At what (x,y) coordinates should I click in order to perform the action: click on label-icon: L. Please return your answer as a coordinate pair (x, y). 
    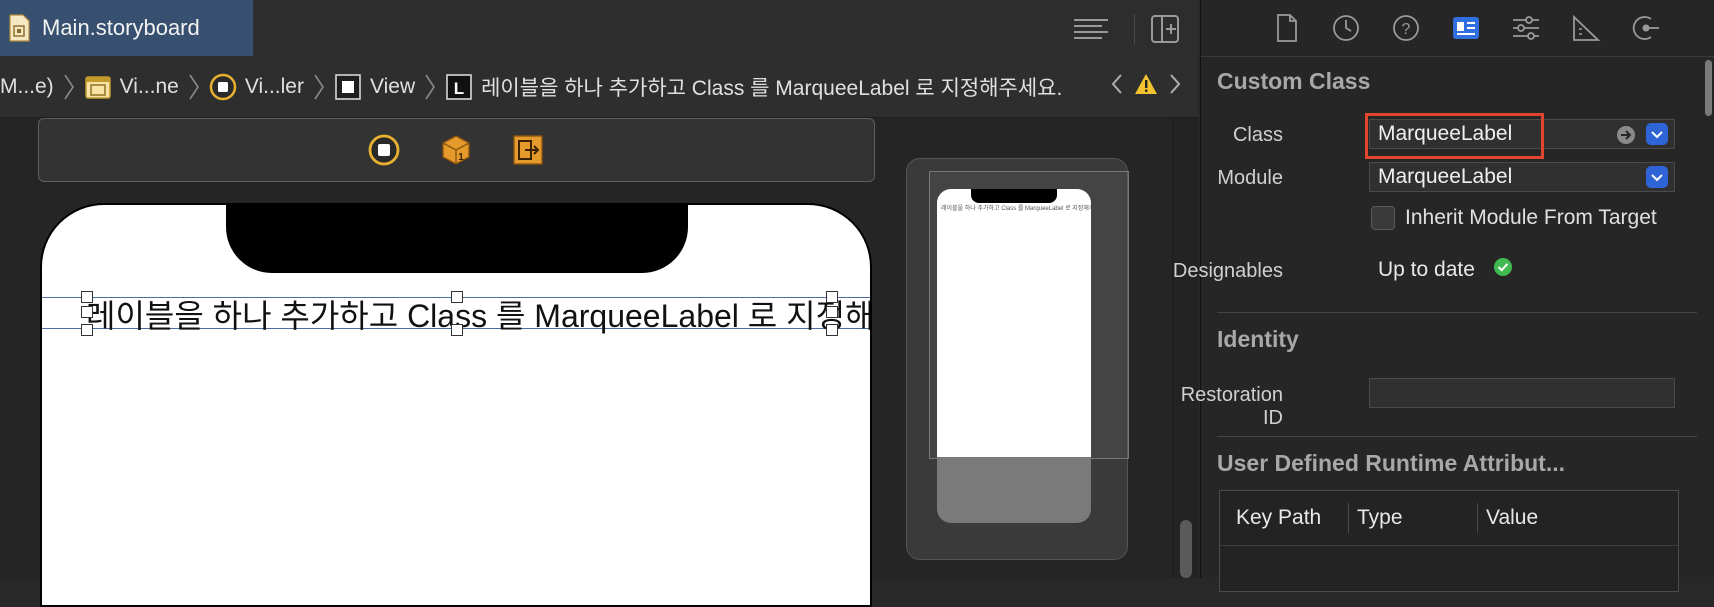
    Looking at the image, I should click on (459, 87).